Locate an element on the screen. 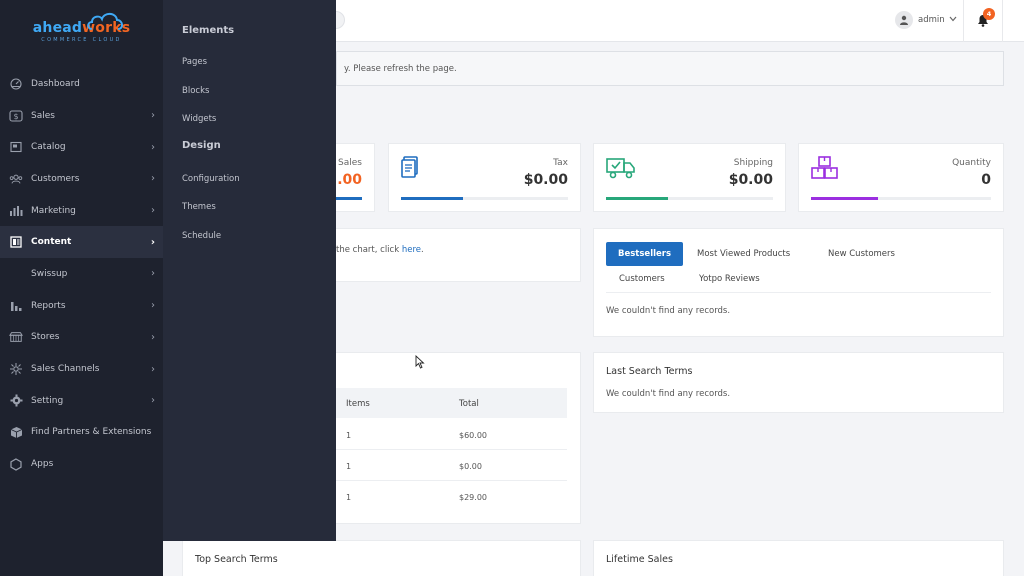  tab-new-customers: New Customers is located at coordinates (861, 254).